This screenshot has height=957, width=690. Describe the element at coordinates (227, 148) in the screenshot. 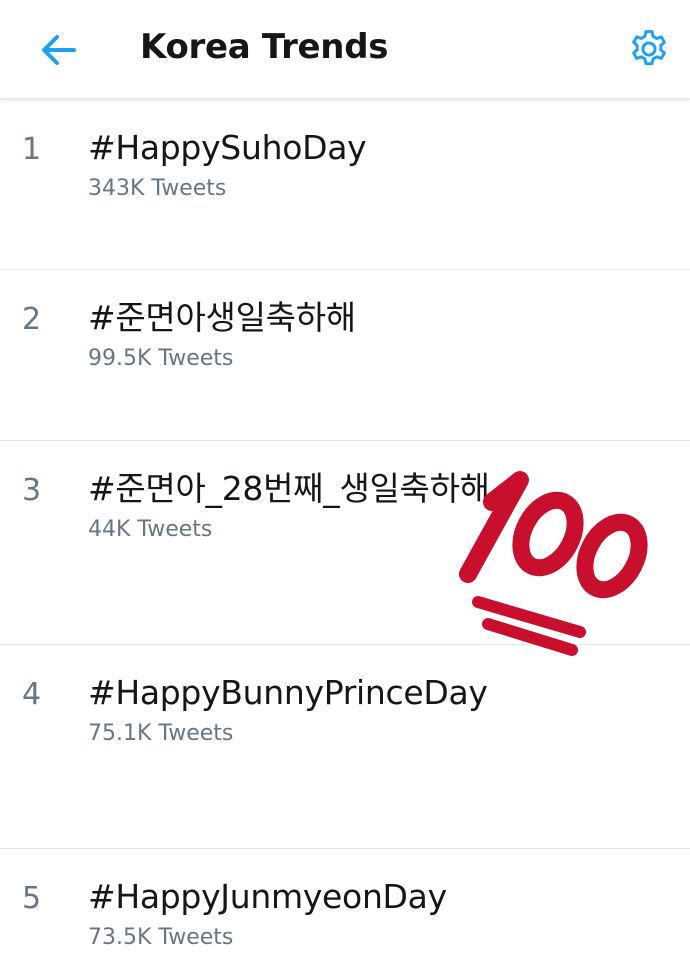

I see `trend-name: #HappySuhoDay` at that location.